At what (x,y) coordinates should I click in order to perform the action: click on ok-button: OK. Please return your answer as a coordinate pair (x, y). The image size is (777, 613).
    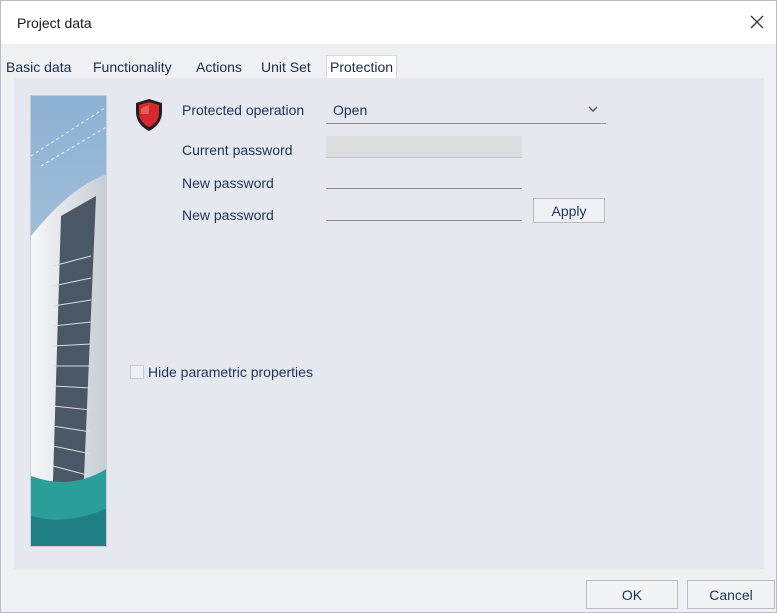
    Looking at the image, I should click on (632, 594).